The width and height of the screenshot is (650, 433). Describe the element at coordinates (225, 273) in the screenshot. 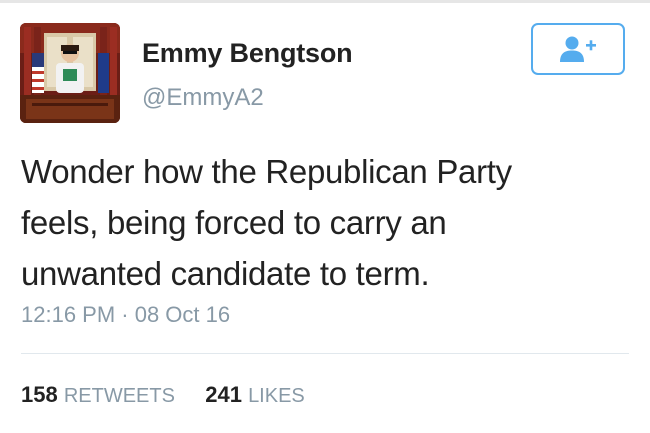

I see `tweet-text-line: unwanted candidate to term.` at that location.